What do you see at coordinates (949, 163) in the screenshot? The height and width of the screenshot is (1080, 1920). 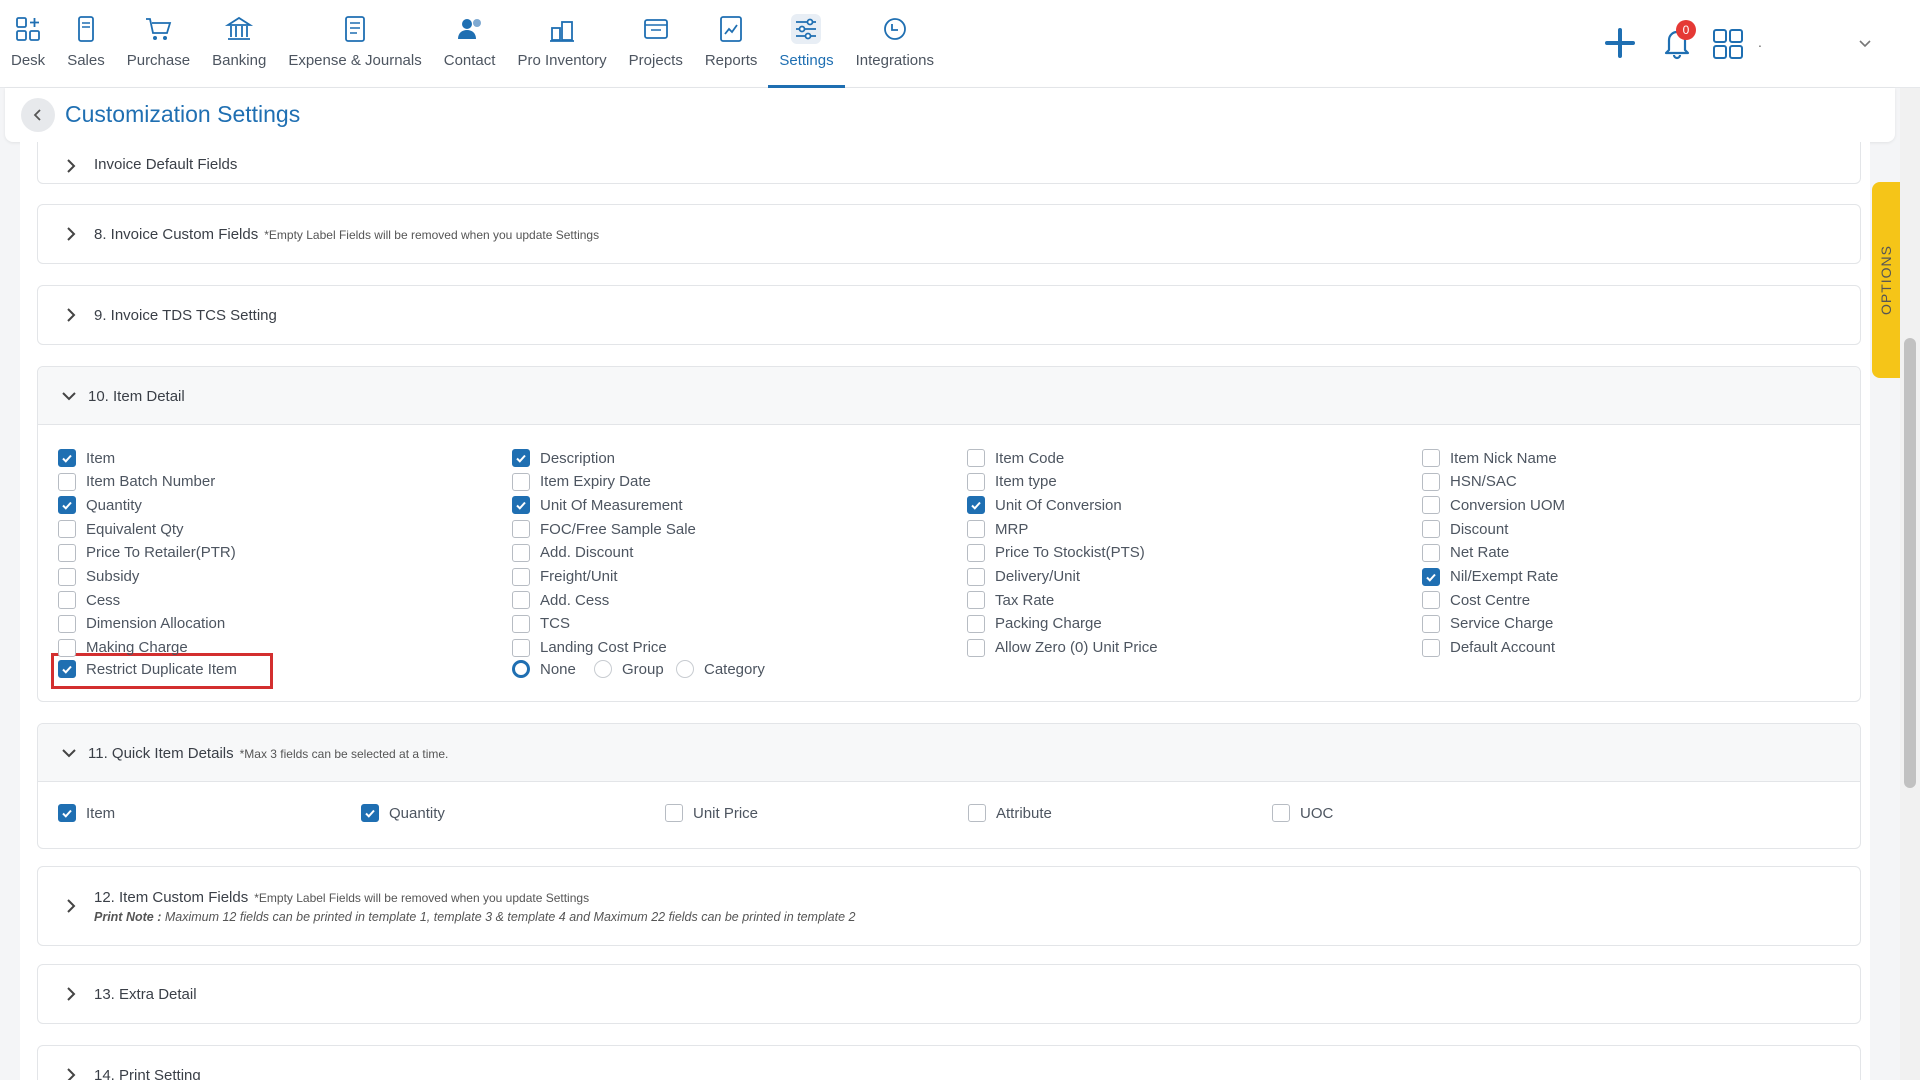 I see `section-invoice-default-fields: Invoice Default Fields` at bounding box center [949, 163].